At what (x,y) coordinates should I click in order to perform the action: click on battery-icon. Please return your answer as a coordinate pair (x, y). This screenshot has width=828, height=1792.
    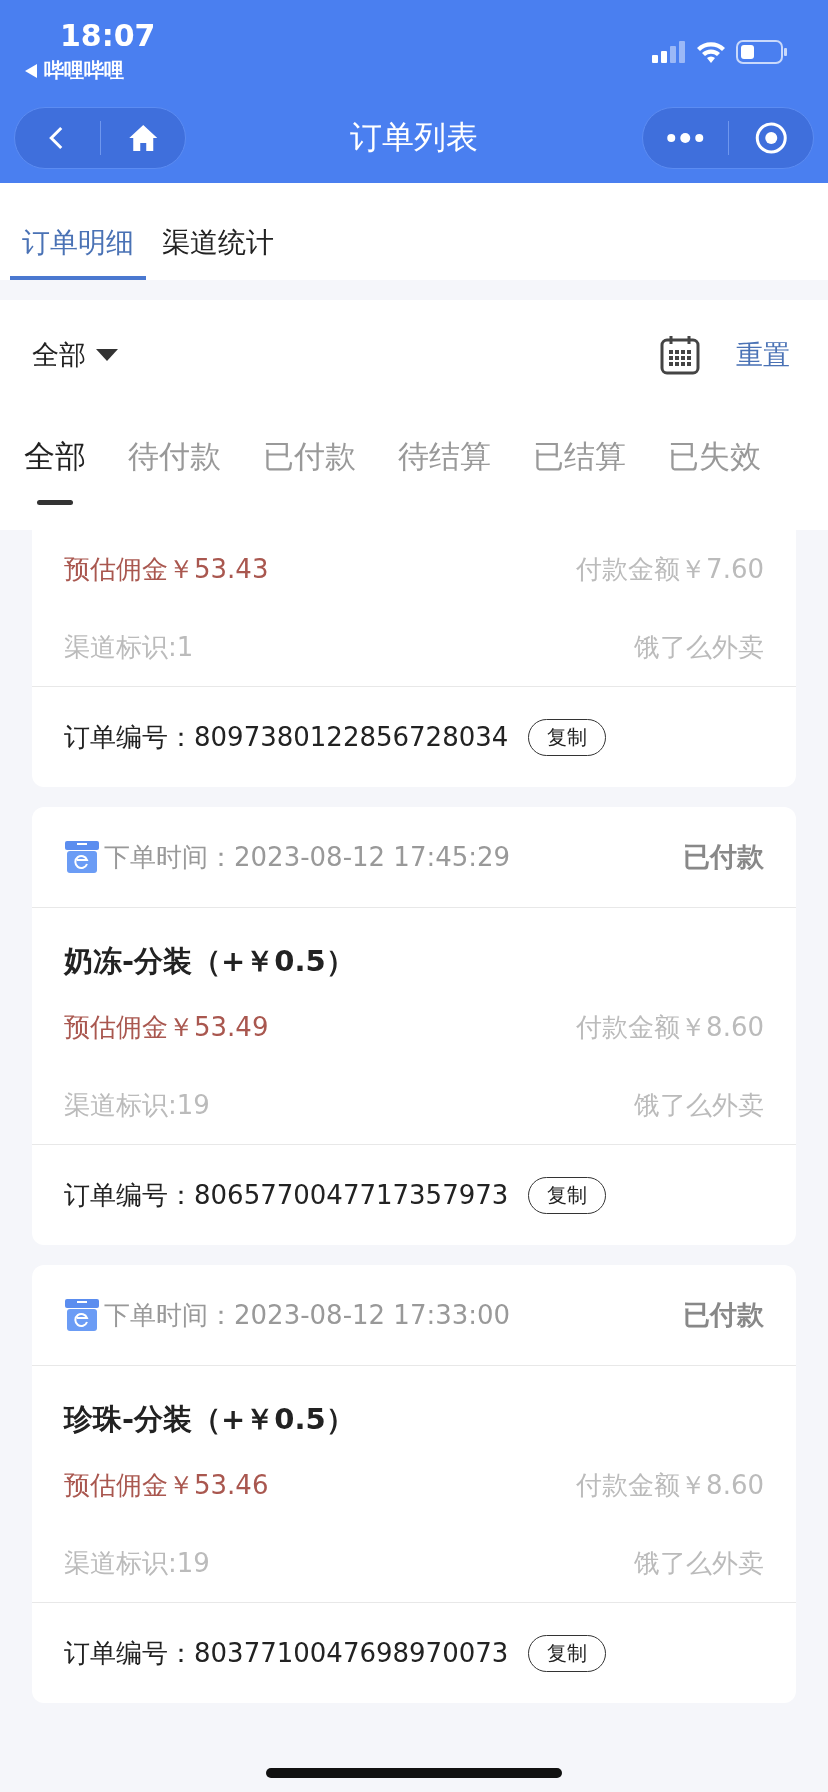
    Looking at the image, I should click on (762, 52).